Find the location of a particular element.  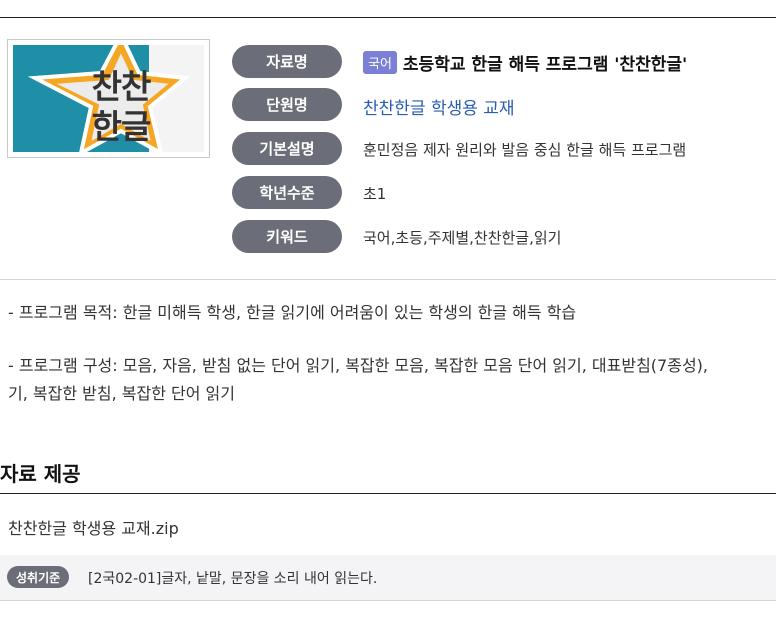

info-divider is located at coordinates (388, 279).